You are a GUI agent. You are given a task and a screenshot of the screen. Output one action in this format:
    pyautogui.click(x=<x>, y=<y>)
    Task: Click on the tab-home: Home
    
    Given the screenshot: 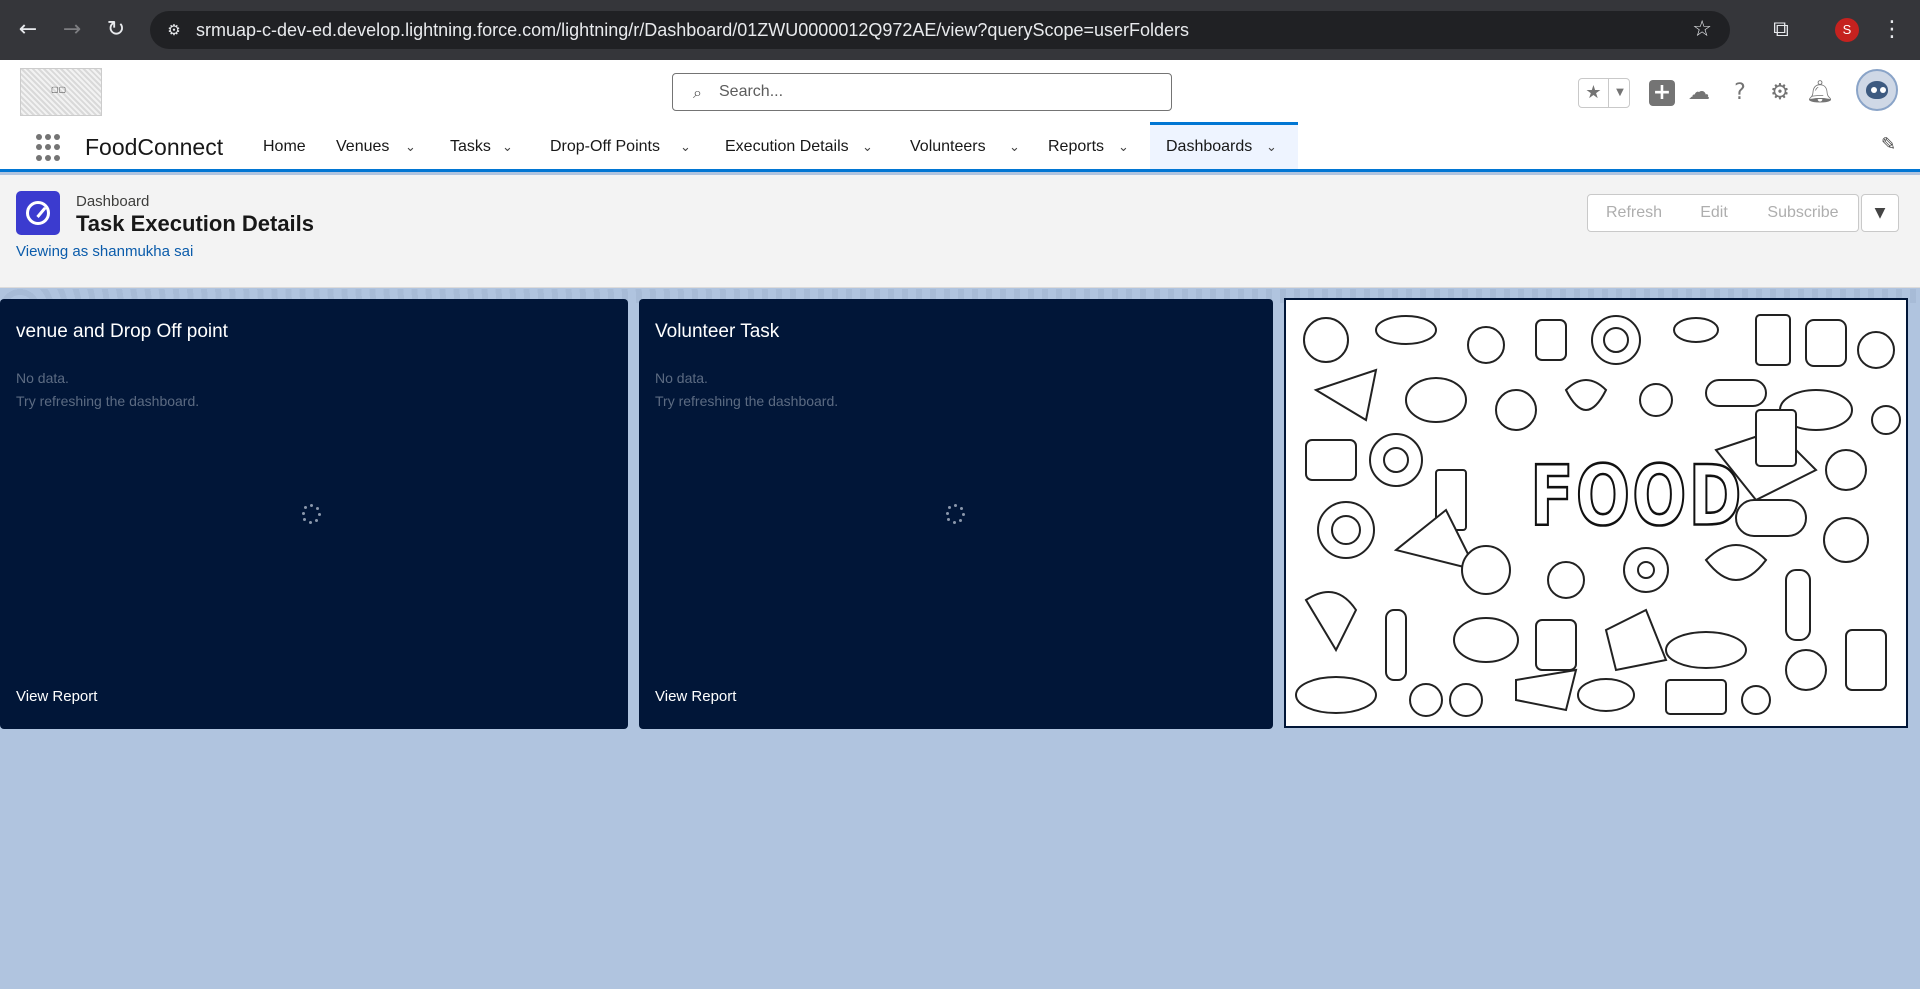 What is the action you would take?
    pyautogui.click(x=284, y=145)
    